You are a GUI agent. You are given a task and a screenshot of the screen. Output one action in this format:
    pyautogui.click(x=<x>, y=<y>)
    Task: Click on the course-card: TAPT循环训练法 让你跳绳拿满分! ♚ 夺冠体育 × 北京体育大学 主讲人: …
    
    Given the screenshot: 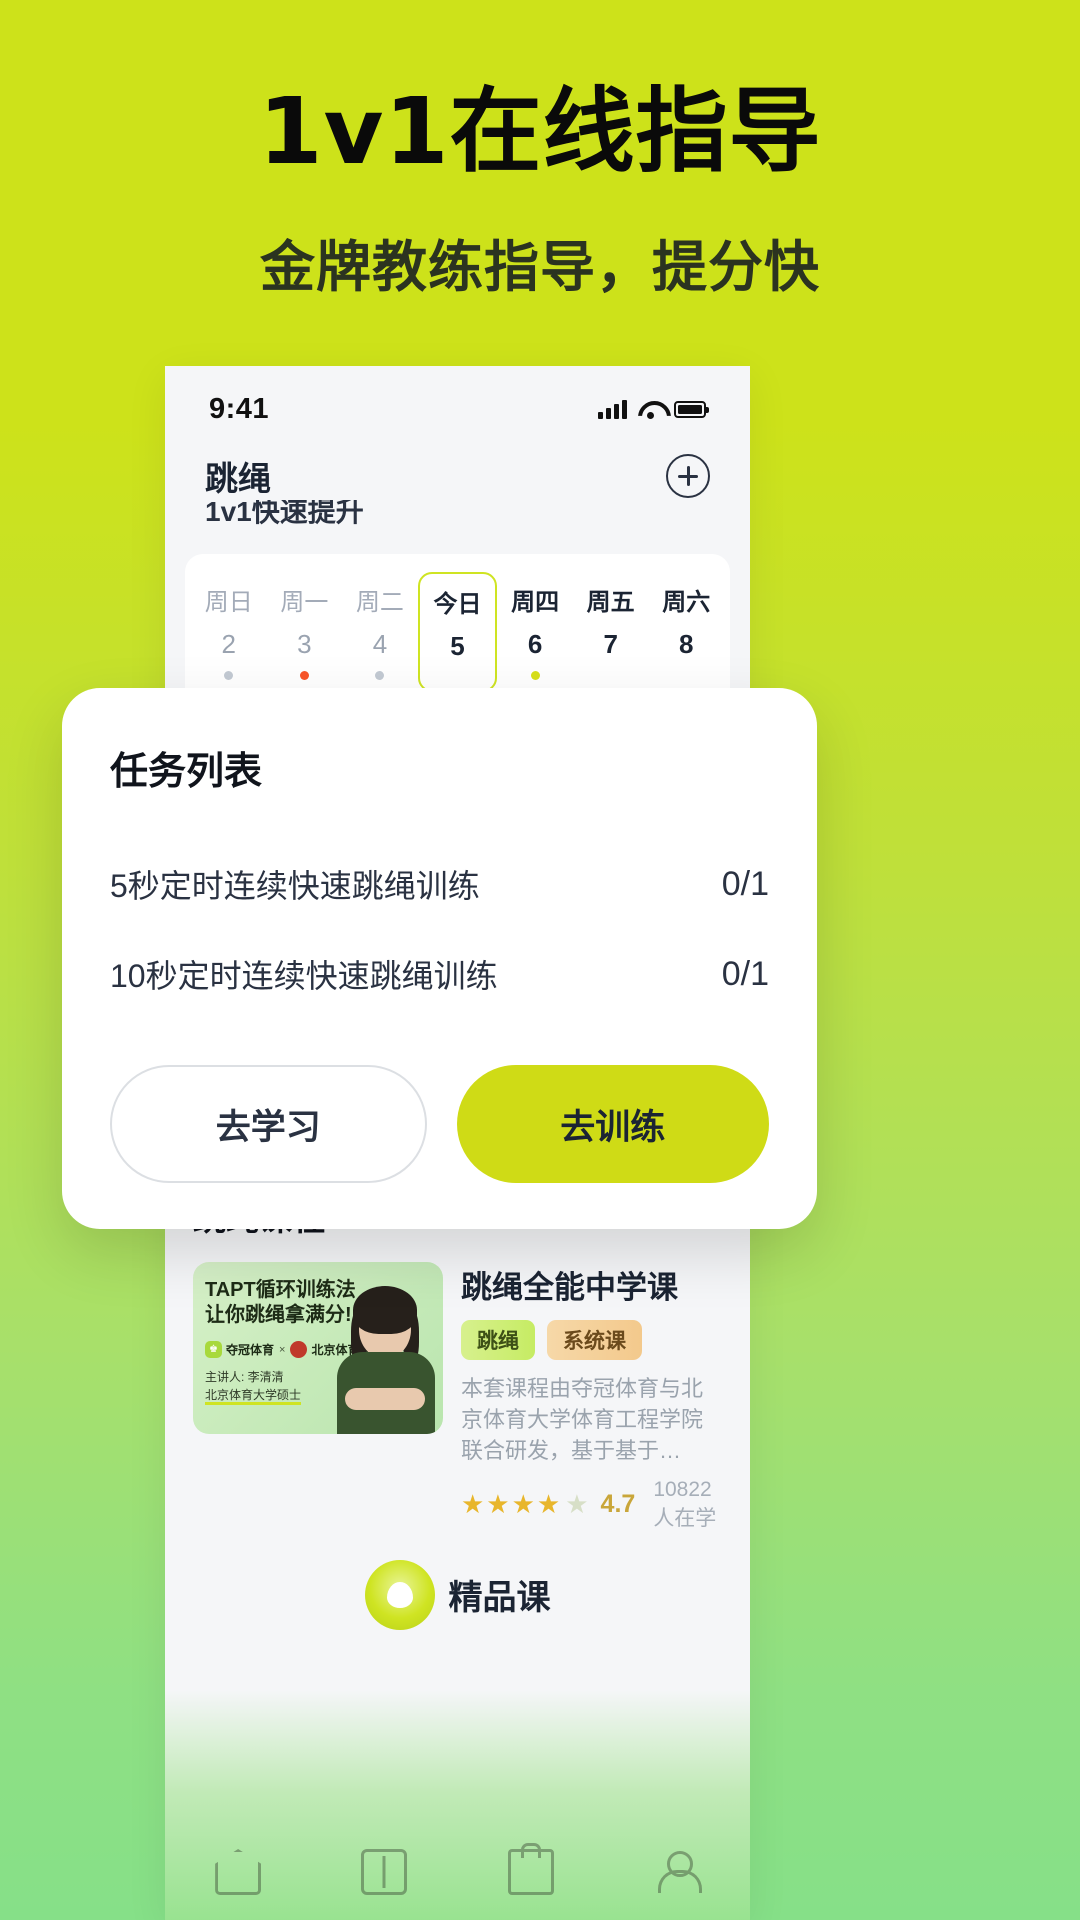 What is the action you would take?
    pyautogui.click(x=457, y=1397)
    